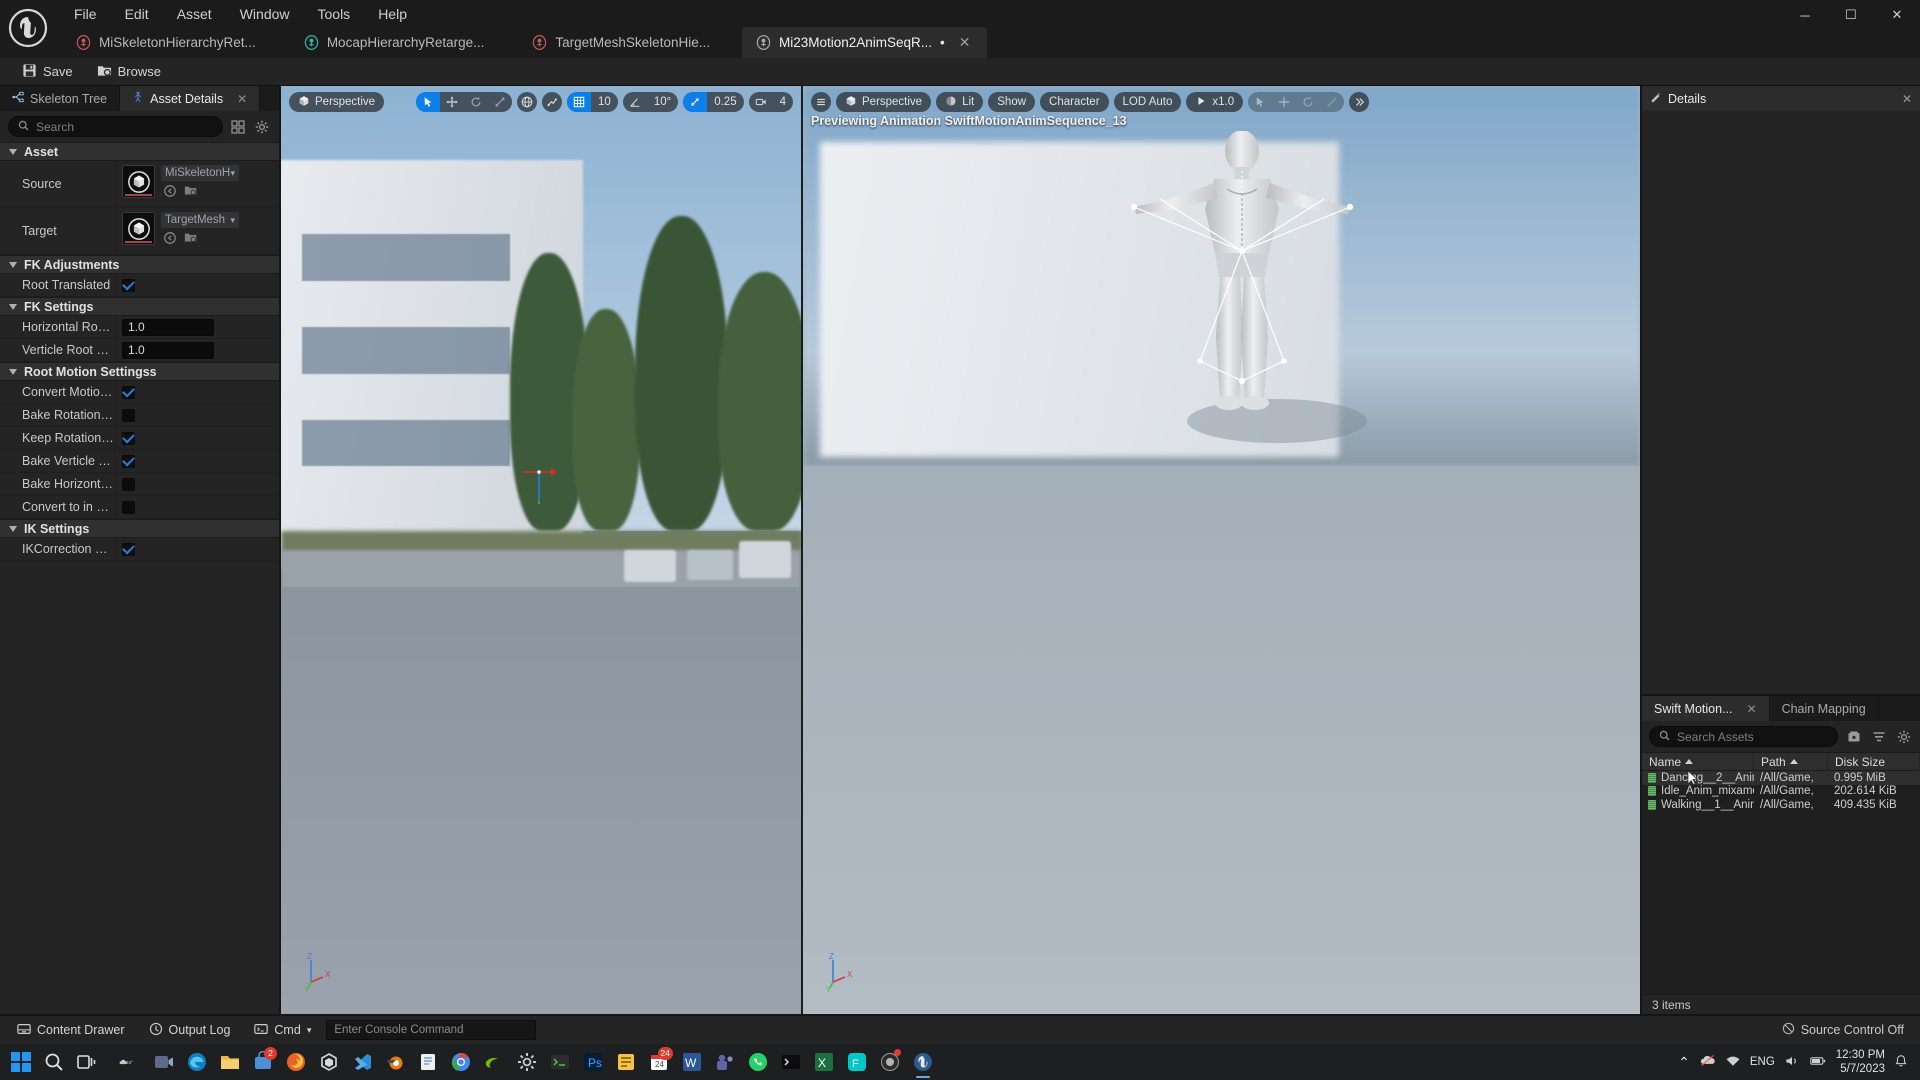 The image size is (1920, 1080). I want to click on vscode-icon, so click(361, 1062).